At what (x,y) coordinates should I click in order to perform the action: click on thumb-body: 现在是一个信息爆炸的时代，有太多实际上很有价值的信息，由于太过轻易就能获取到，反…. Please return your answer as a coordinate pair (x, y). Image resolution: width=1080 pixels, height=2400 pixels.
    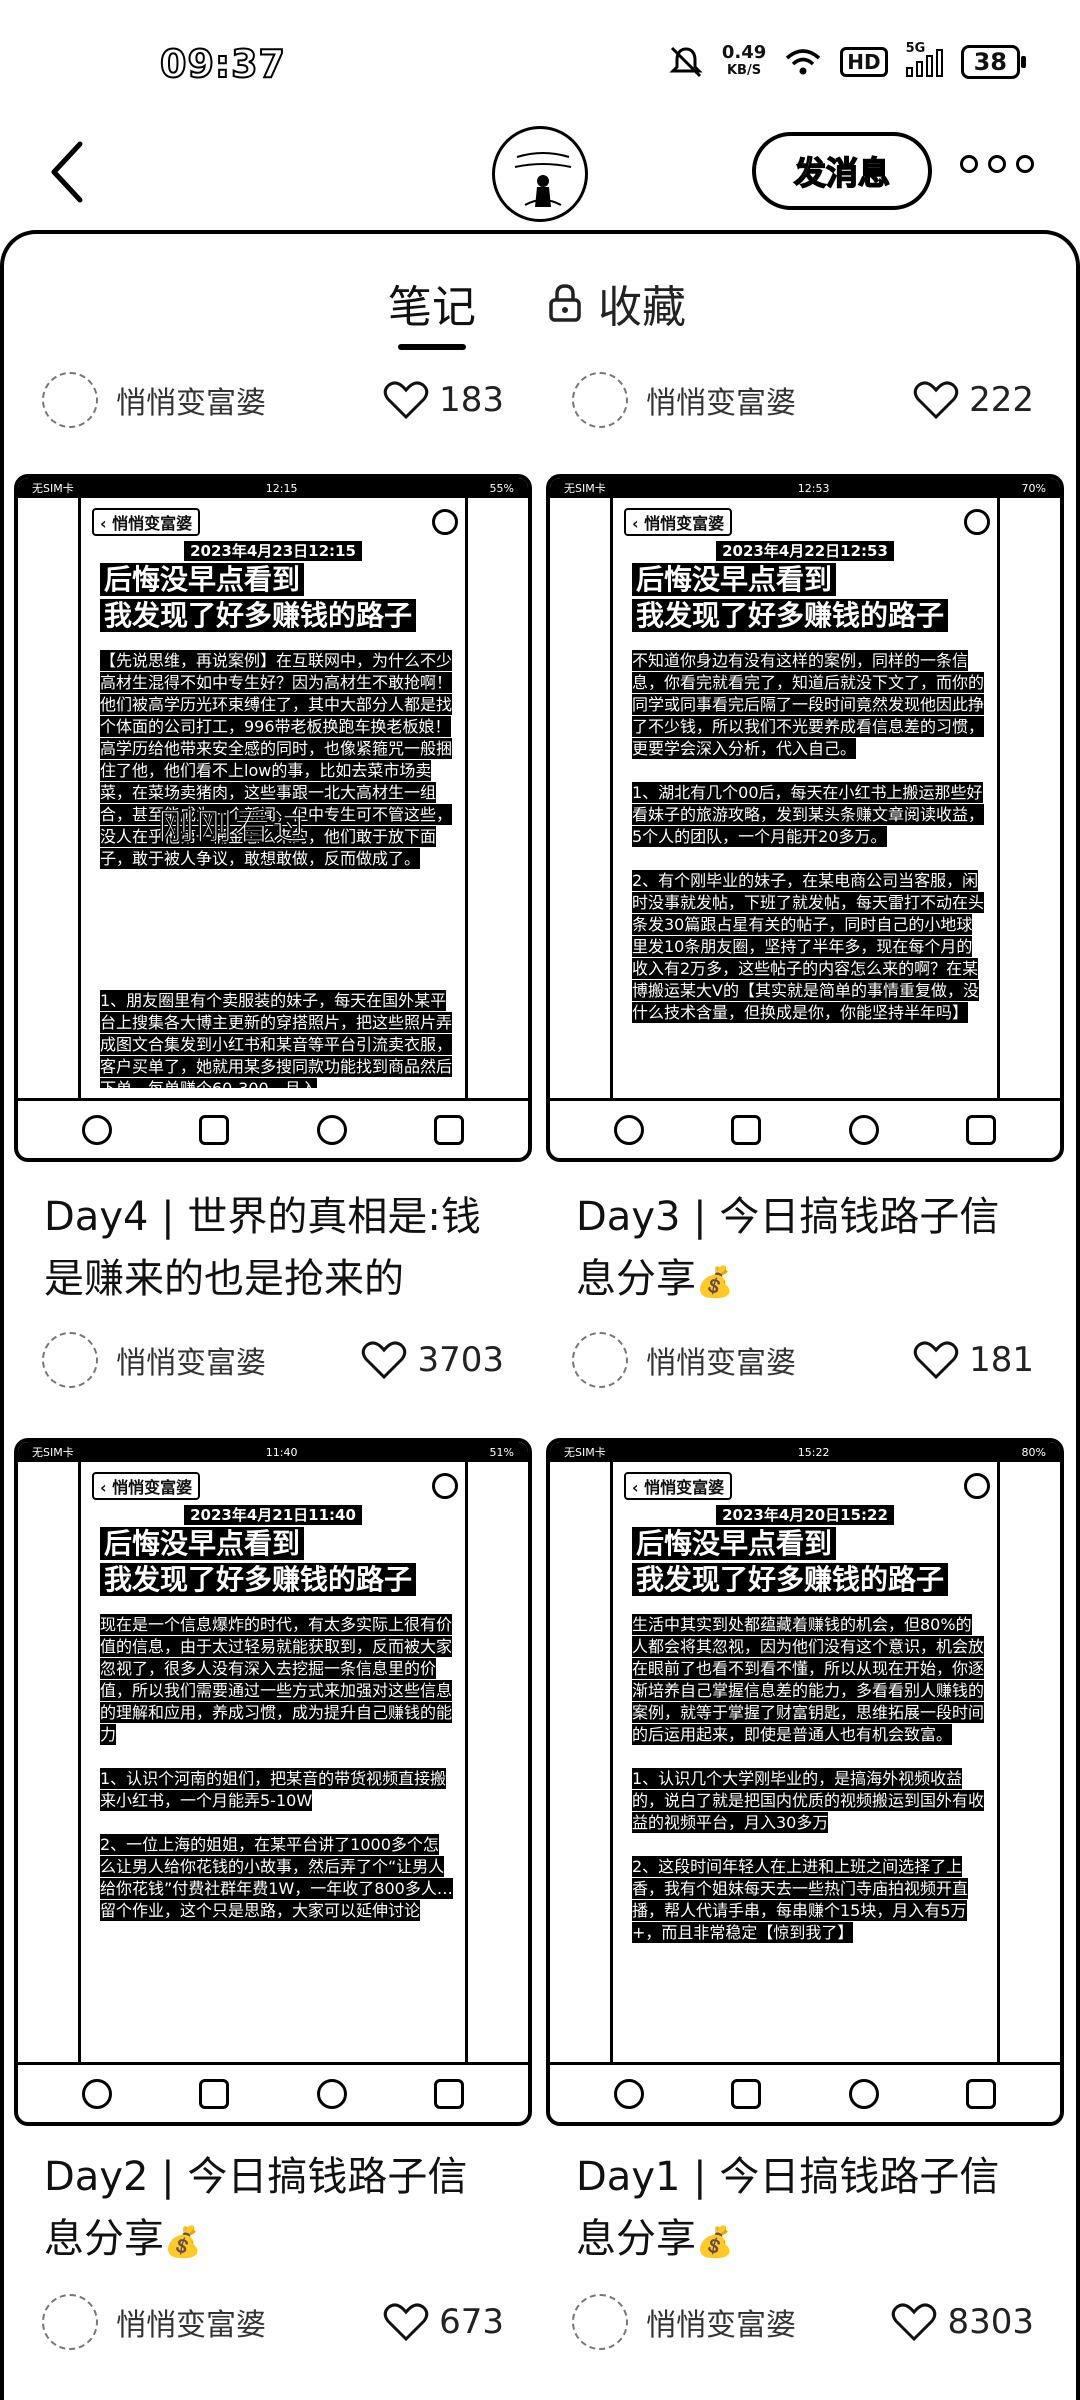
    Looking at the image, I should click on (277, 1833).